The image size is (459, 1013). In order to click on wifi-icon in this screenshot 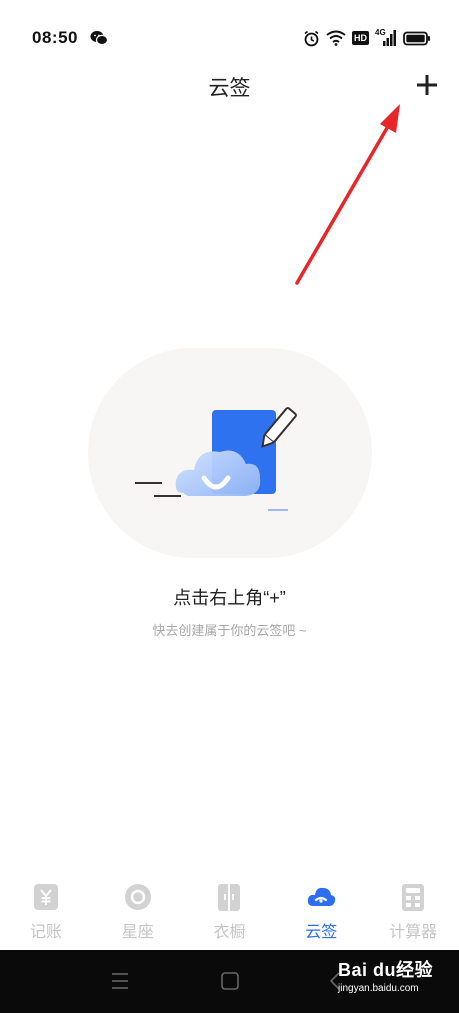, I will do `click(336, 38)`.